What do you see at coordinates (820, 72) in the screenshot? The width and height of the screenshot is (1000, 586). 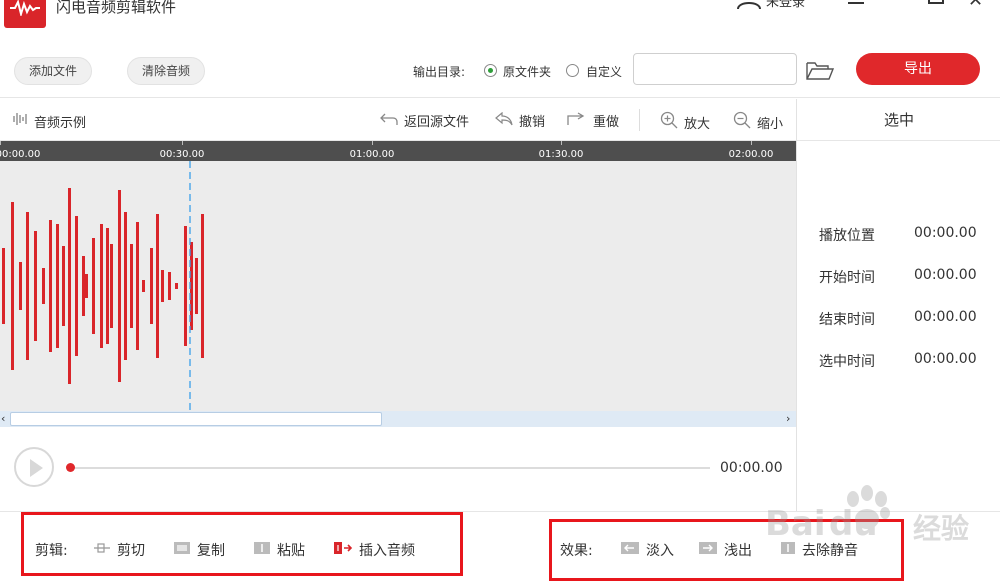 I see `folder-open-icon` at bounding box center [820, 72].